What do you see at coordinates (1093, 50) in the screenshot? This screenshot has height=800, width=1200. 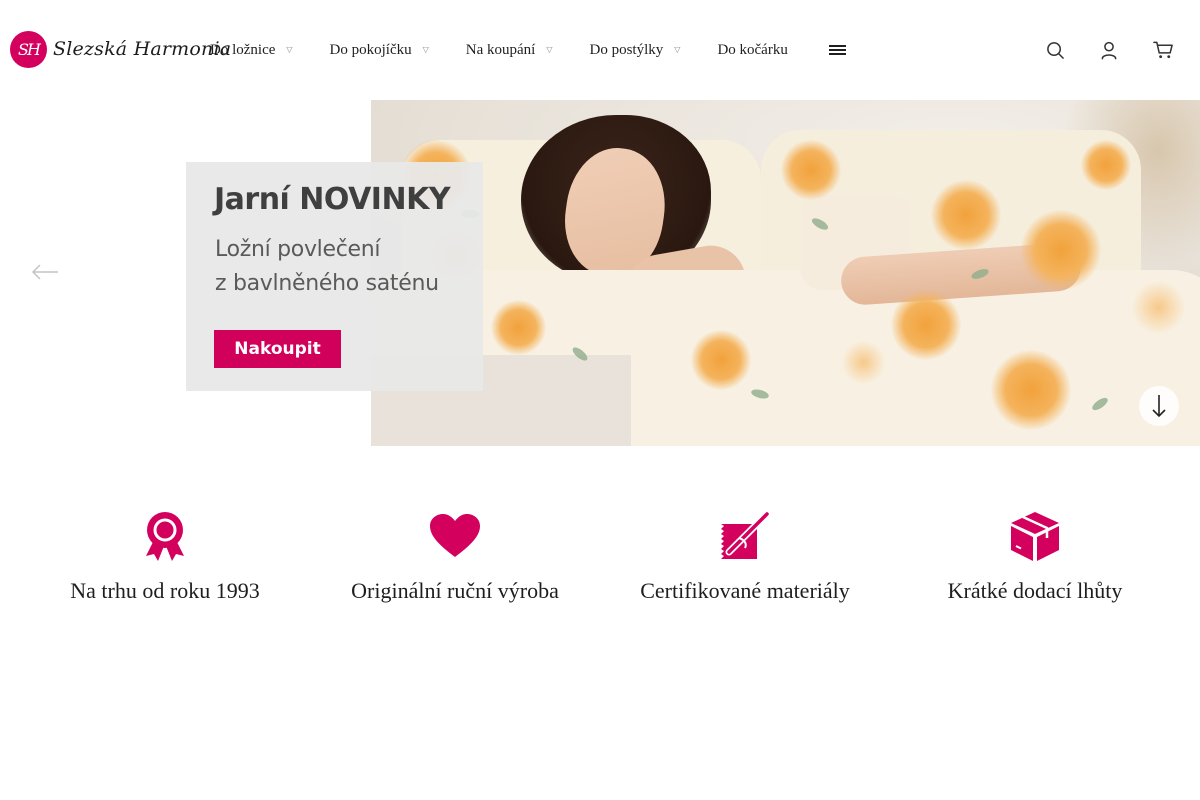 I see `header-actions` at bounding box center [1093, 50].